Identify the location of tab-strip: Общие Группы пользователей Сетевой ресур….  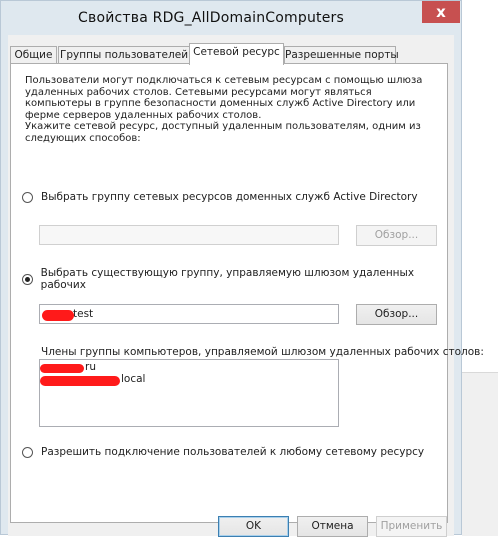
(231, 54).